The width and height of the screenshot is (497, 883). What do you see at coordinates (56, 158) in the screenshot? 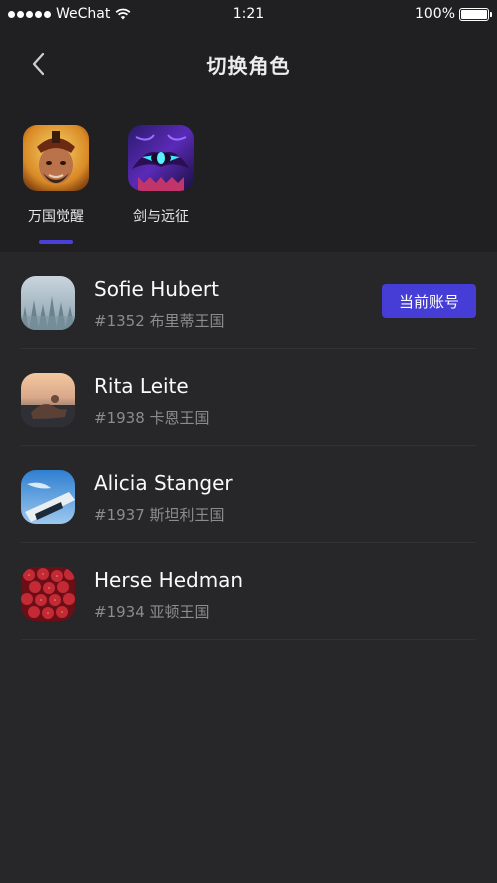
I see `game-icon-rise-of-kingdoms` at bounding box center [56, 158].